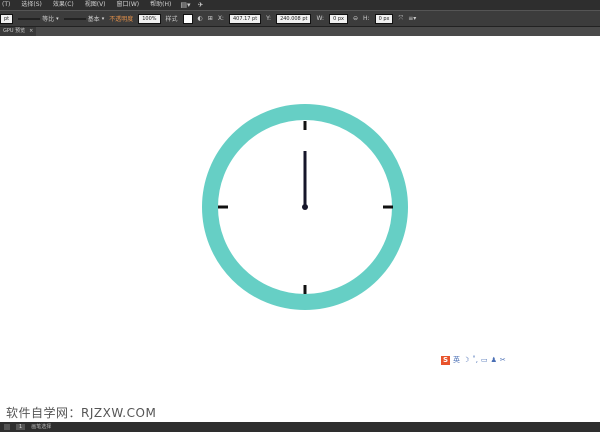 This screenshot has width=600, height=432. I want to click on menu-item-type: (T), so click(6, 5).